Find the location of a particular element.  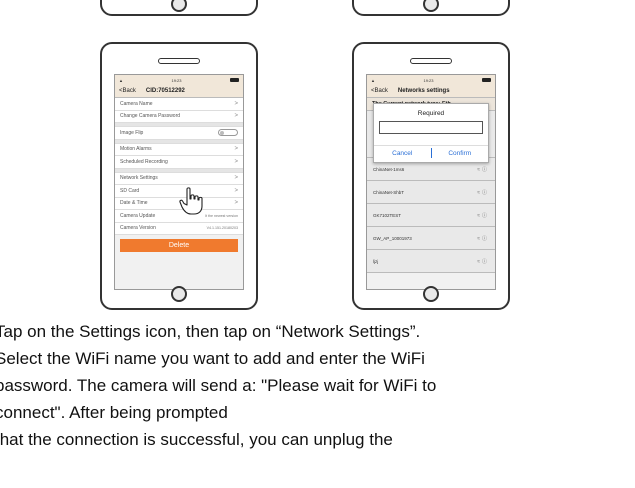

settings-row-image-flip: Image Flip is located at coordinates (179, 133).